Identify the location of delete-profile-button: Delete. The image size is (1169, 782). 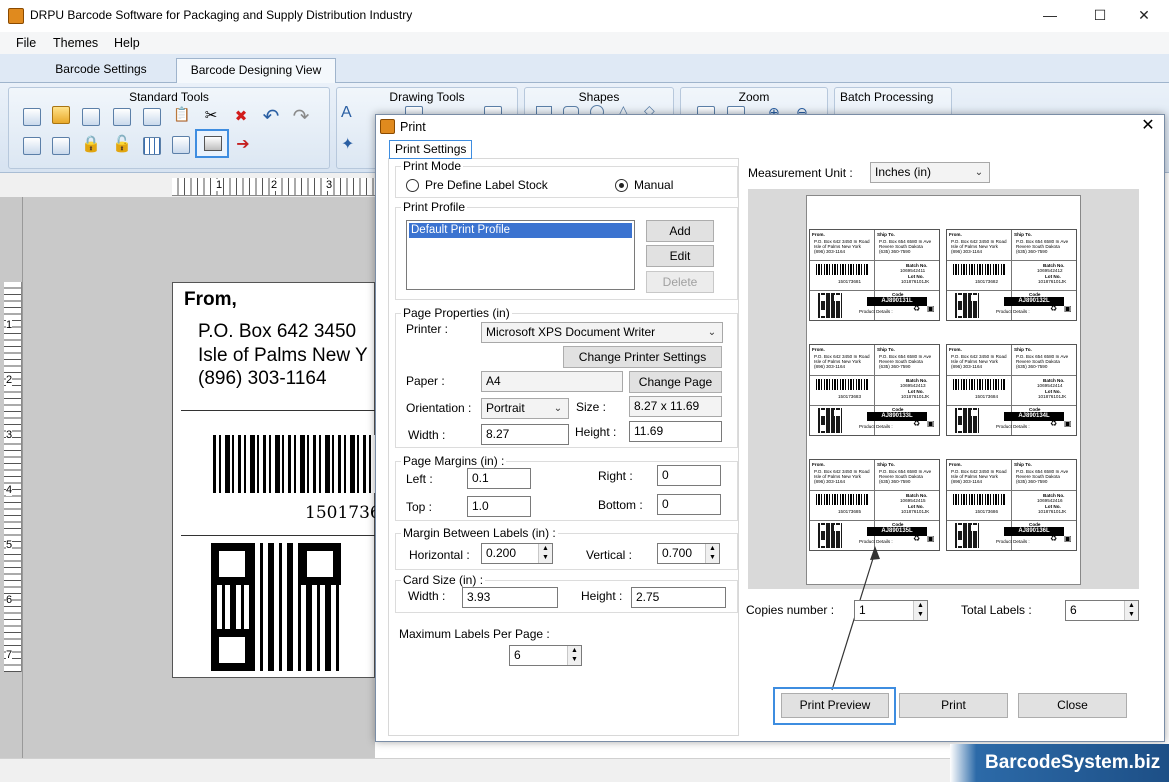
(680, 282).